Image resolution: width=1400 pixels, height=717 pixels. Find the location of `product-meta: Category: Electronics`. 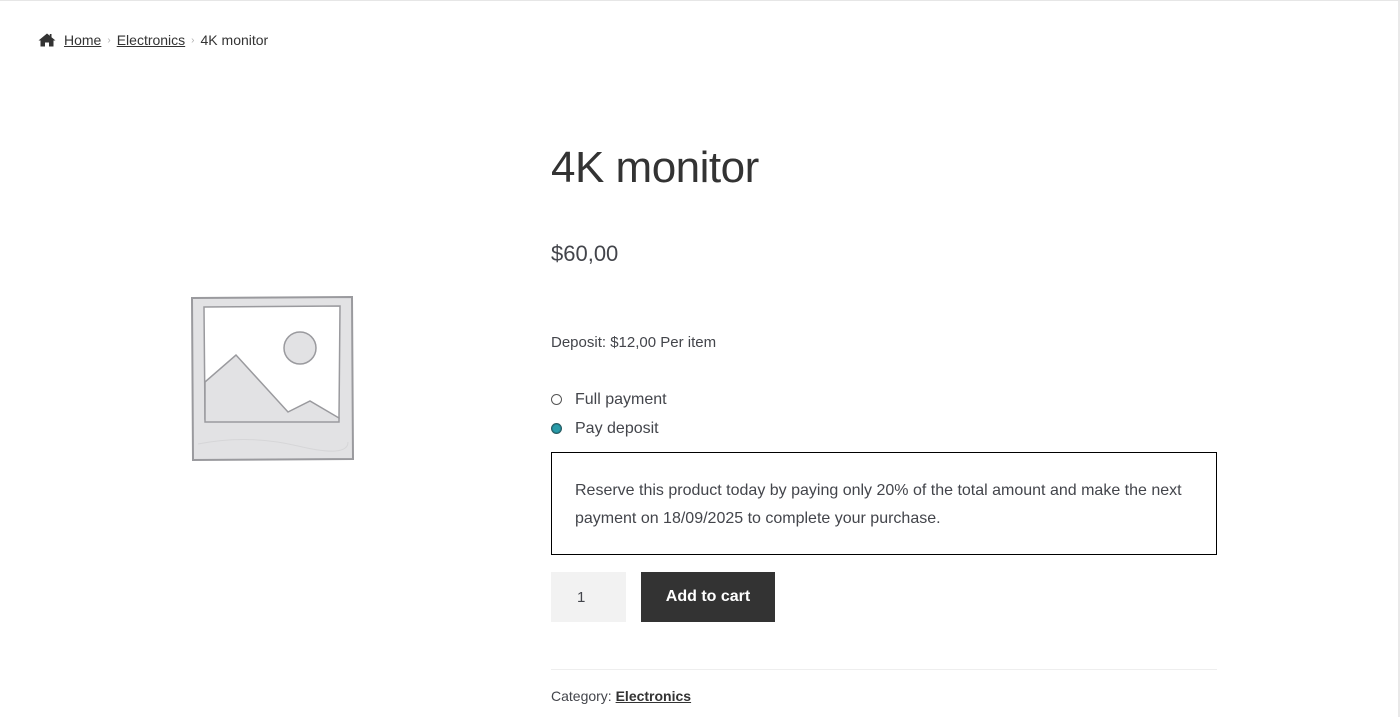

product-meta: Category: Electronics is located at coordinates (621, 696).